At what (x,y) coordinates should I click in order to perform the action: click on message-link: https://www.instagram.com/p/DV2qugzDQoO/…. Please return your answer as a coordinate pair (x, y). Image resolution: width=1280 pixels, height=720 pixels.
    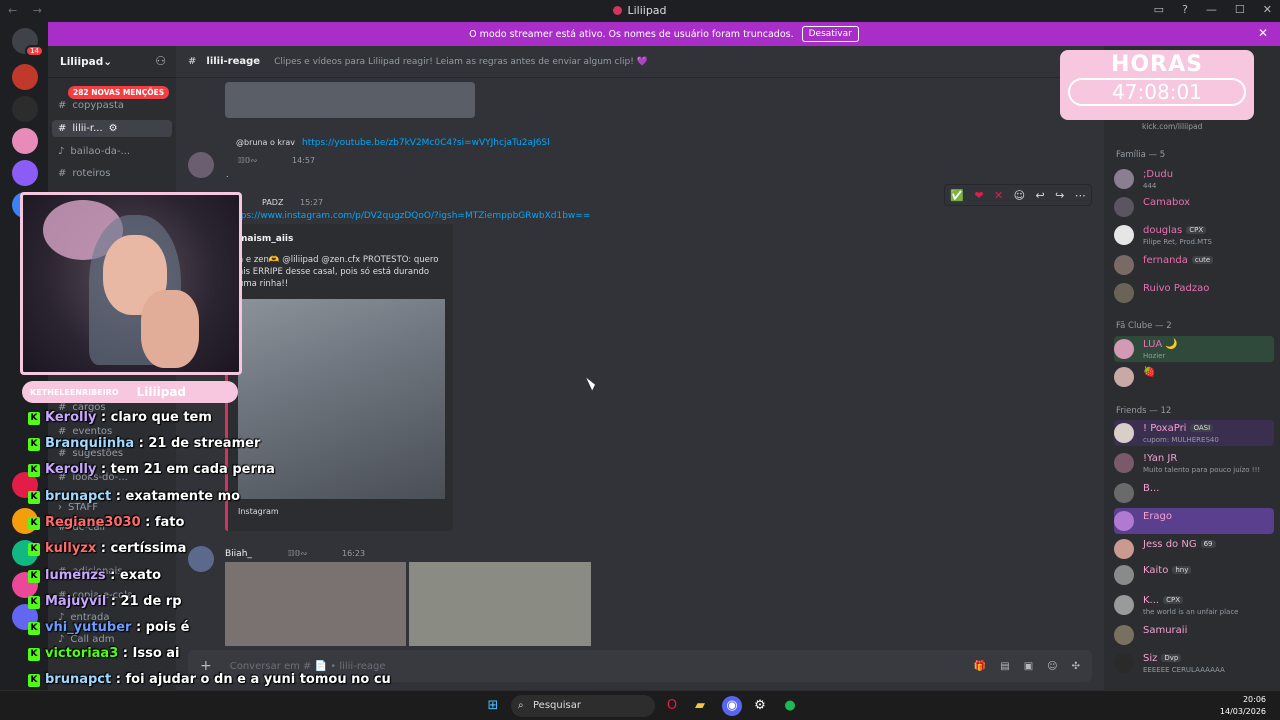
    Looking at the image, I should click on (409, 216).